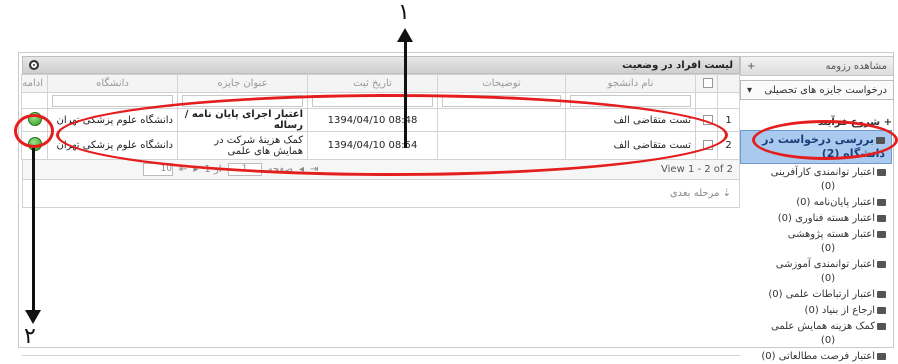 The image size is (898, 364). Describe the element at coordinates (817, 242) in the screenshot. I see `tree-node: اعتبار هسته پژوهشی (0)` at that location.